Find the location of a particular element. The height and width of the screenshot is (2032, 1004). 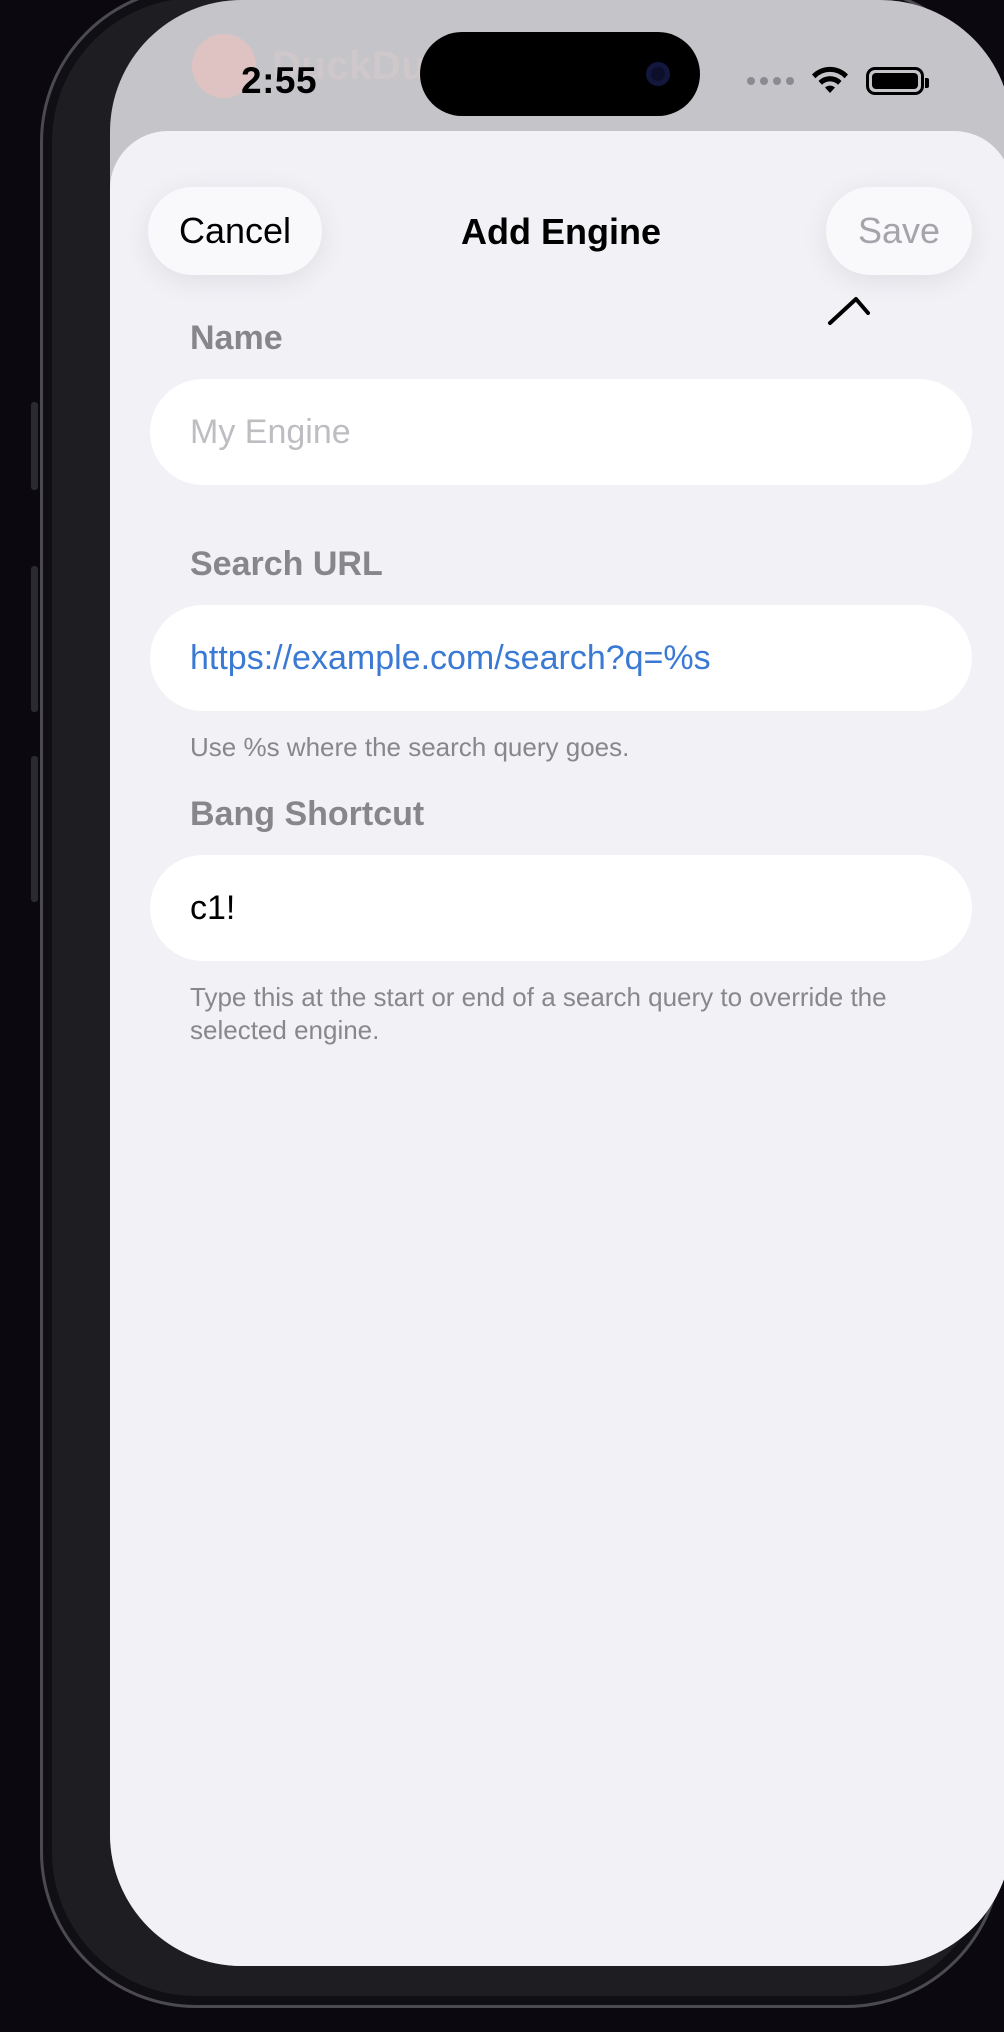

cellular-signal-icon is located at coordinates (770, 81).